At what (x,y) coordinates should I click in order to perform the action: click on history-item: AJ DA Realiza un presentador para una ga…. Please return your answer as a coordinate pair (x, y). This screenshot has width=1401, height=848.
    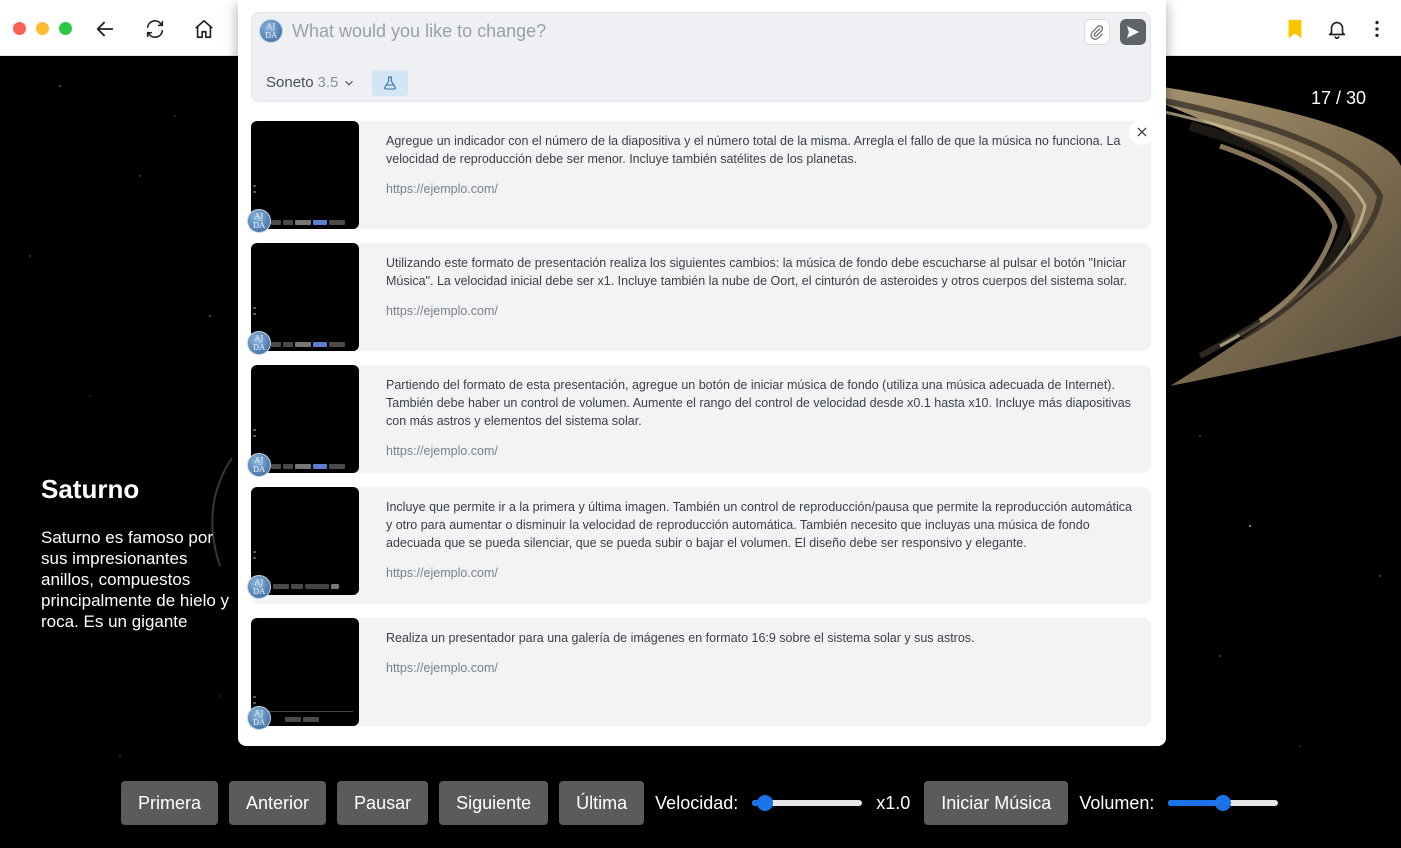
    Looking at the image, I should click on (699, 674).